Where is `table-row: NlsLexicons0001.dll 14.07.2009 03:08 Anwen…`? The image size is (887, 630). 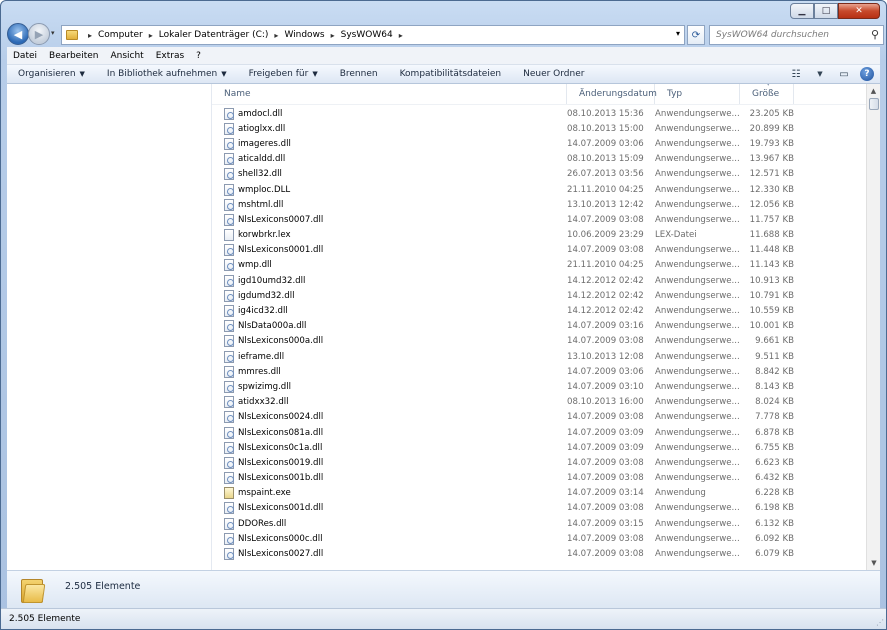 table-row: NlsLexicons0001.dll 14.07.2009 03:08 Anwen… is located at coordinates (539, 250).